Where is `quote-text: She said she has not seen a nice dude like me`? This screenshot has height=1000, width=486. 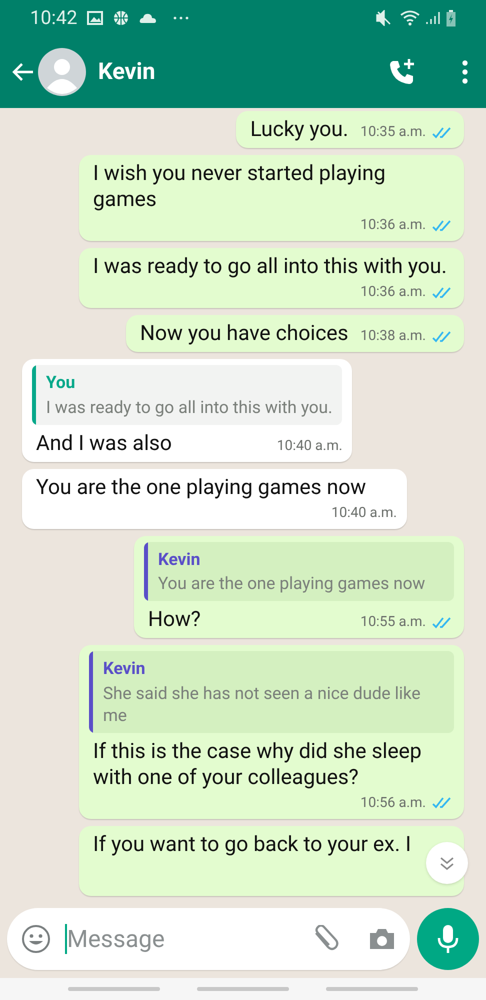
quote-text: She said she has not seen a nice dude like me is located at coordinates (262, 704).